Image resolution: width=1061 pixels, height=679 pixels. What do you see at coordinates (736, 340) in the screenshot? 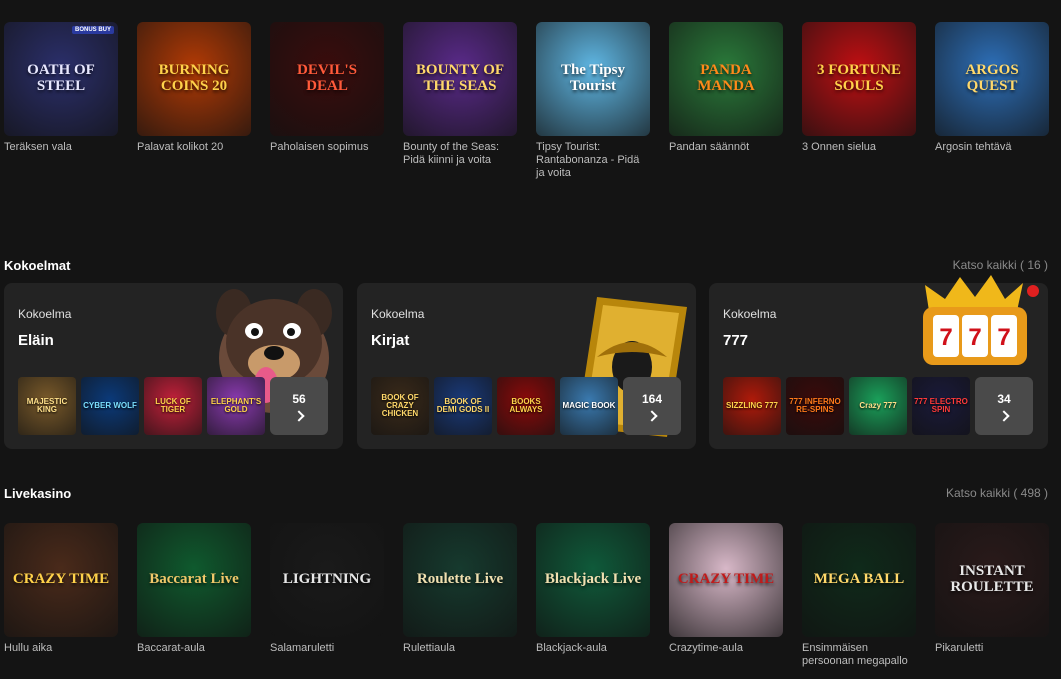
I see `collection-title: 777` at bounding box center [736, 340].